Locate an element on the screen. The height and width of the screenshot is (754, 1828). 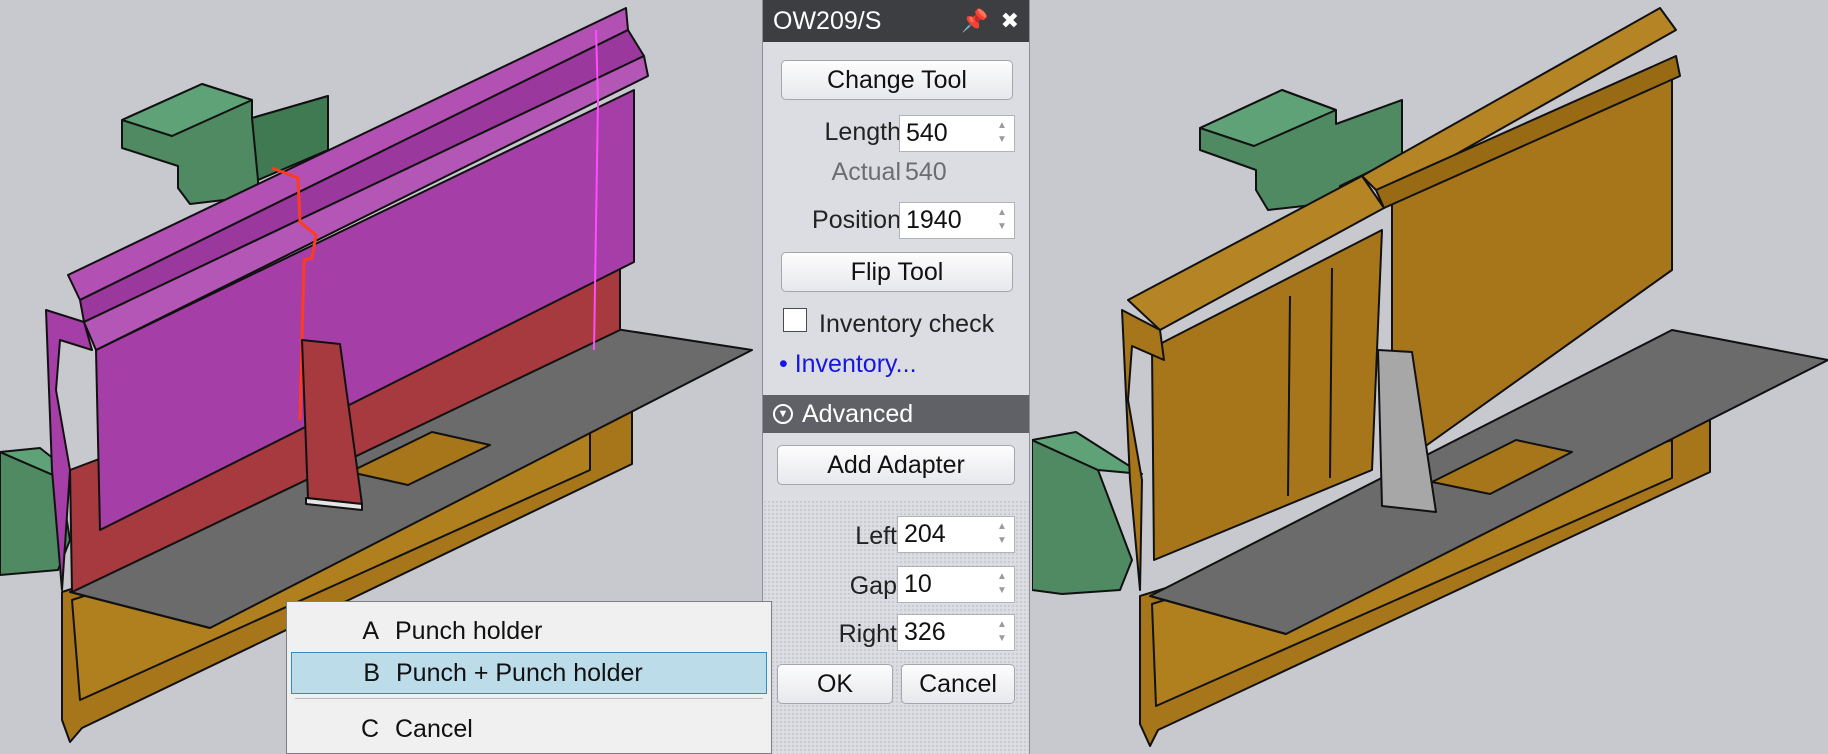
menu-item-label: Punch holder is located at coordinates (469, 630).